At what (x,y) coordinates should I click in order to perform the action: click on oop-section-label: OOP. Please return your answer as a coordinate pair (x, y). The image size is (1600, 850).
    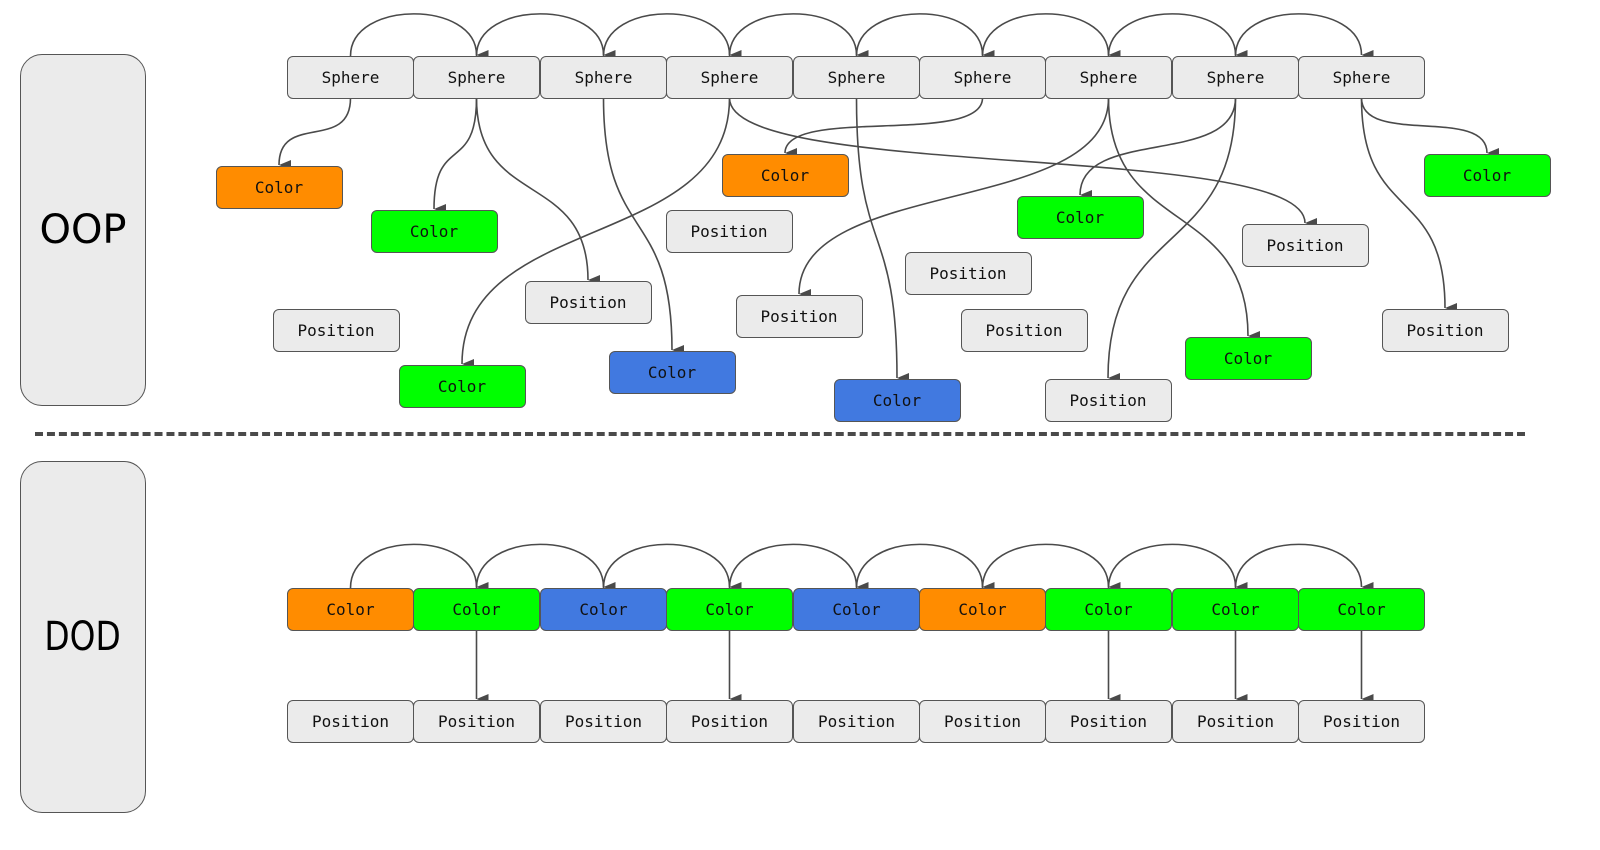
    Looking at the image, I should click on (83, 230).